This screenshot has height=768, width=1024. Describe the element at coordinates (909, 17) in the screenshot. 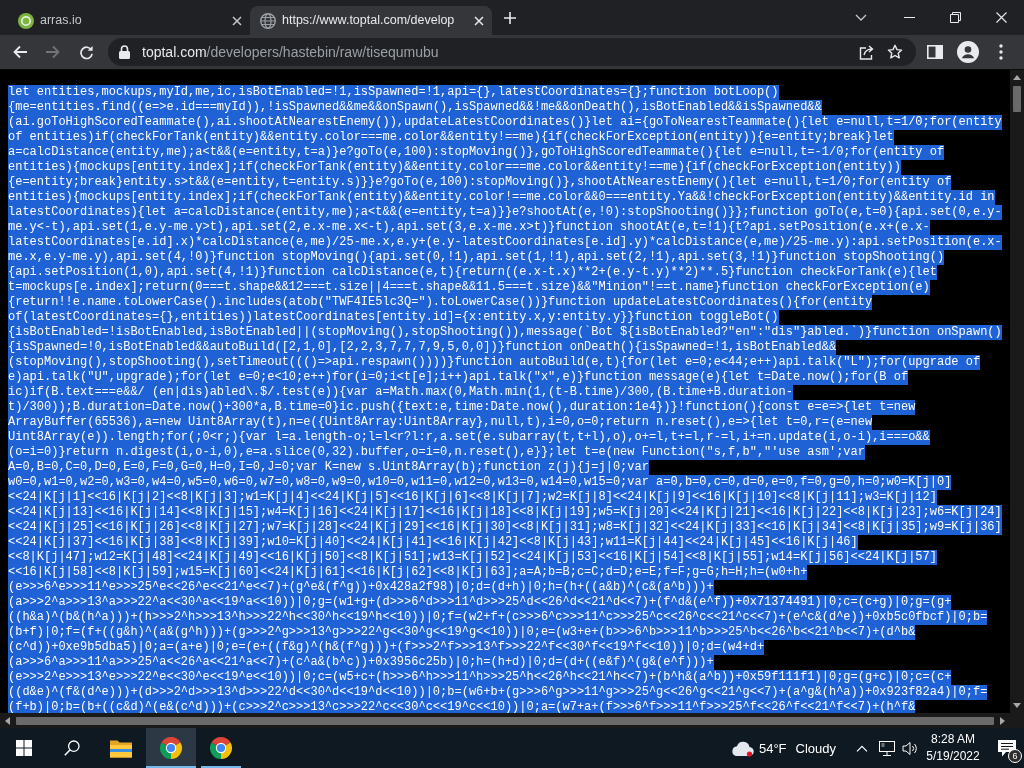

I see `minimize-icon` at that location.